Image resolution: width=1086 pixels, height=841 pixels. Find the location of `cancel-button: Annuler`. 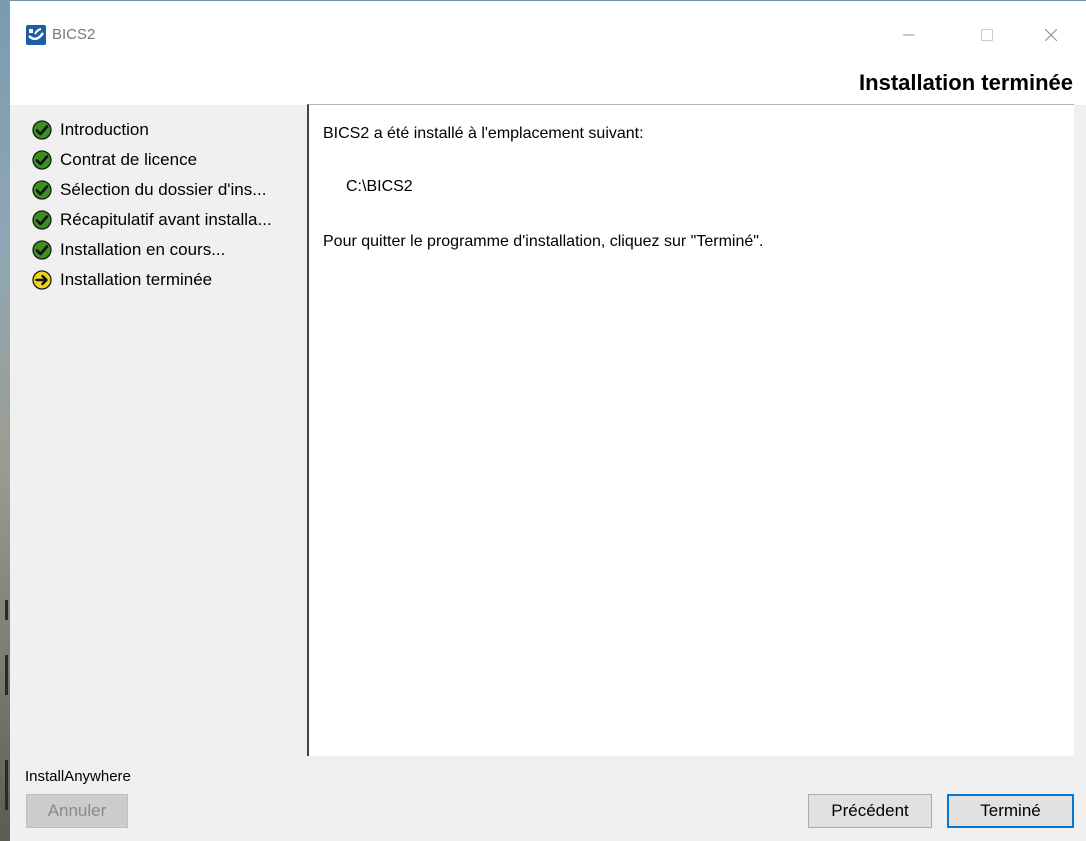

cancel-button: Annuler is located at coordinates (77, 811).